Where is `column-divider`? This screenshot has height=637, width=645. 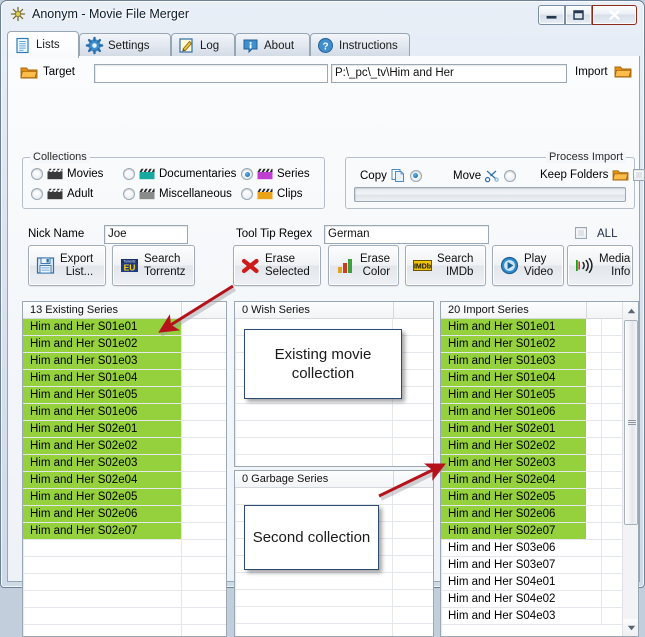 column-divider is located at coordinates (393, 479).